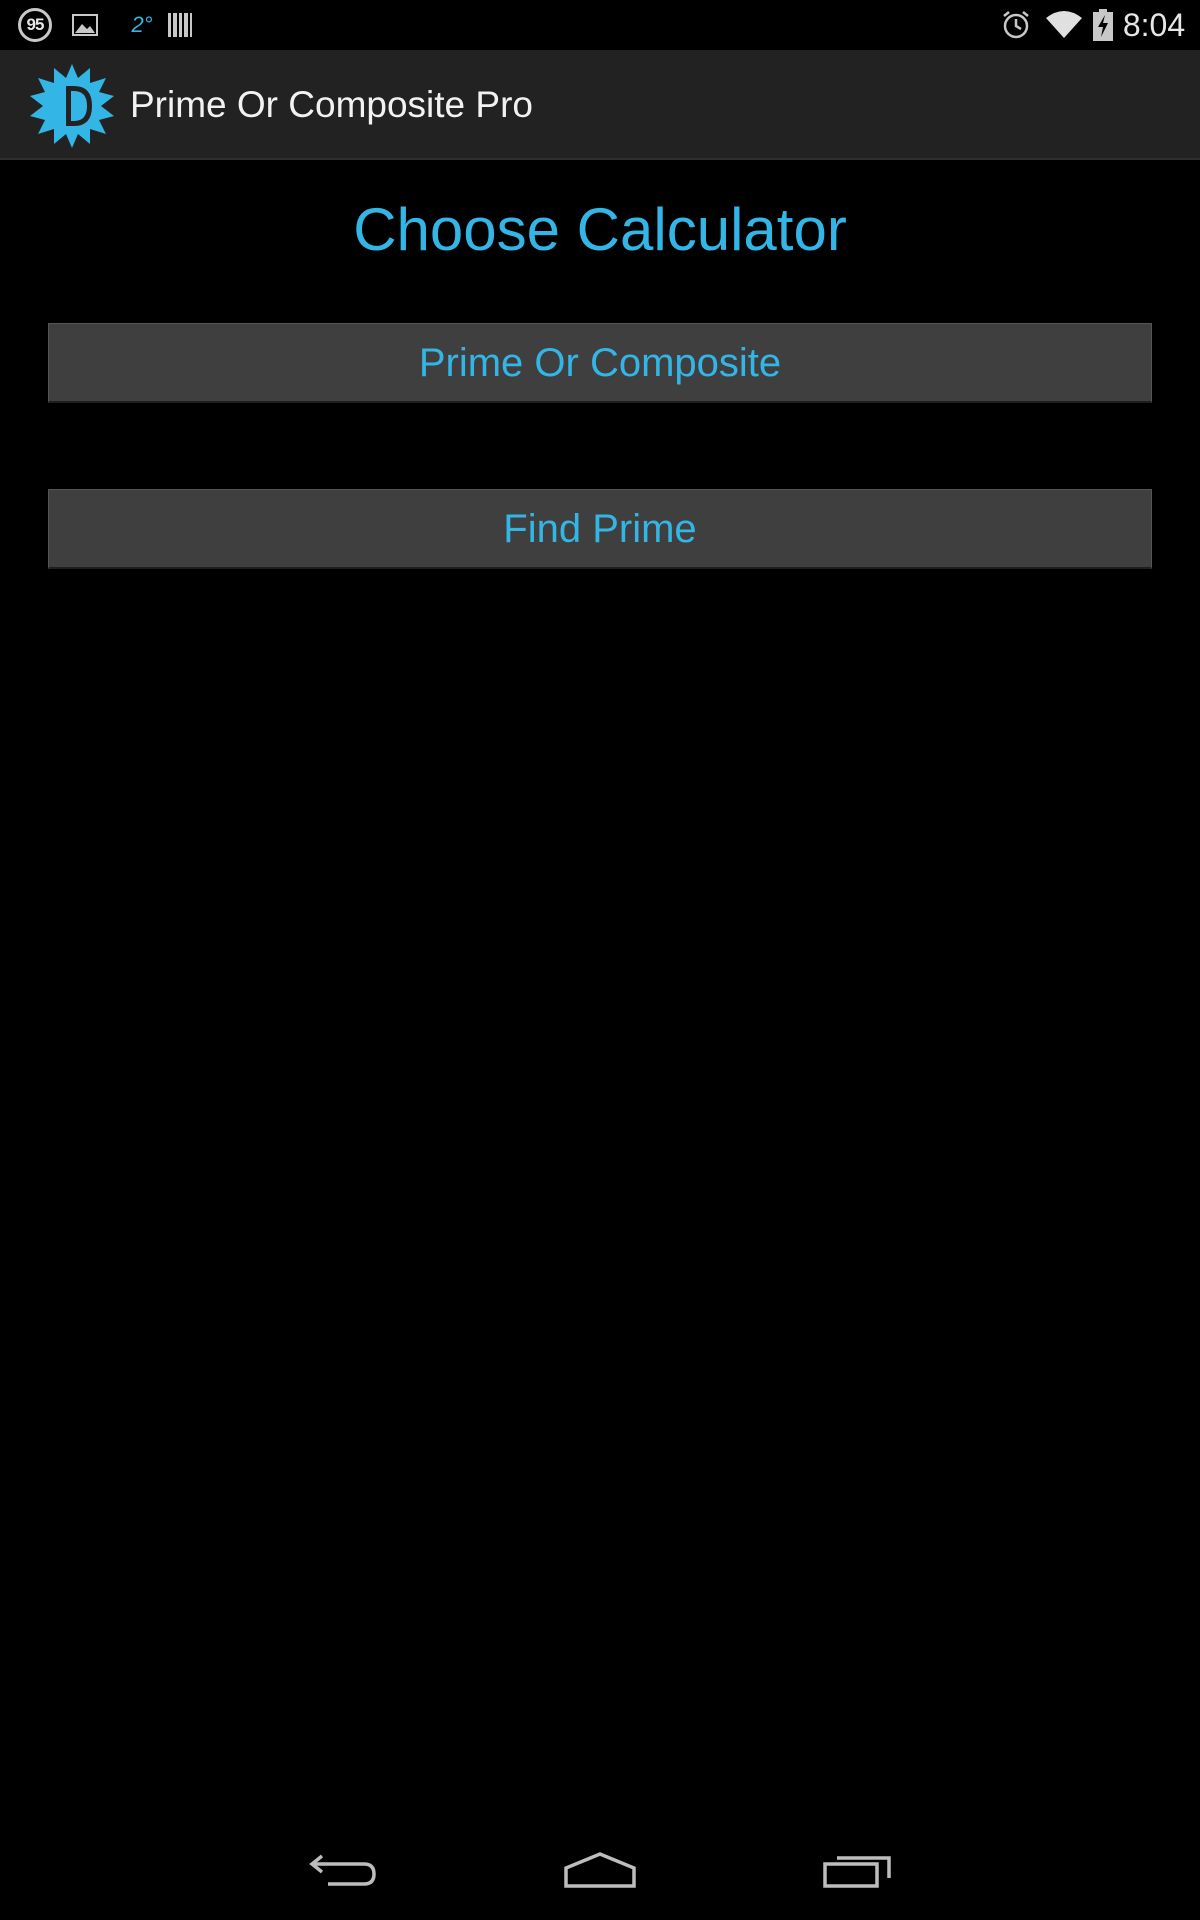 Image resolution: width=1200 pixels, height=1920 pixels. What do you see at coordinates (72, 106) in the screenshot?
I see `app-logo-icon` at bounding box center [72, 106].